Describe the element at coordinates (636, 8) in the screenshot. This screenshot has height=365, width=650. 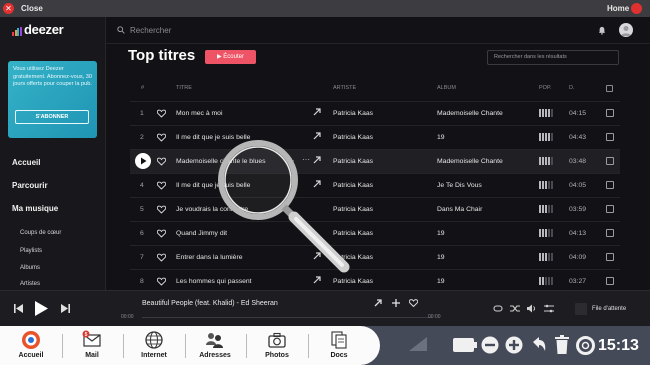
I see `home-icon` at that location.